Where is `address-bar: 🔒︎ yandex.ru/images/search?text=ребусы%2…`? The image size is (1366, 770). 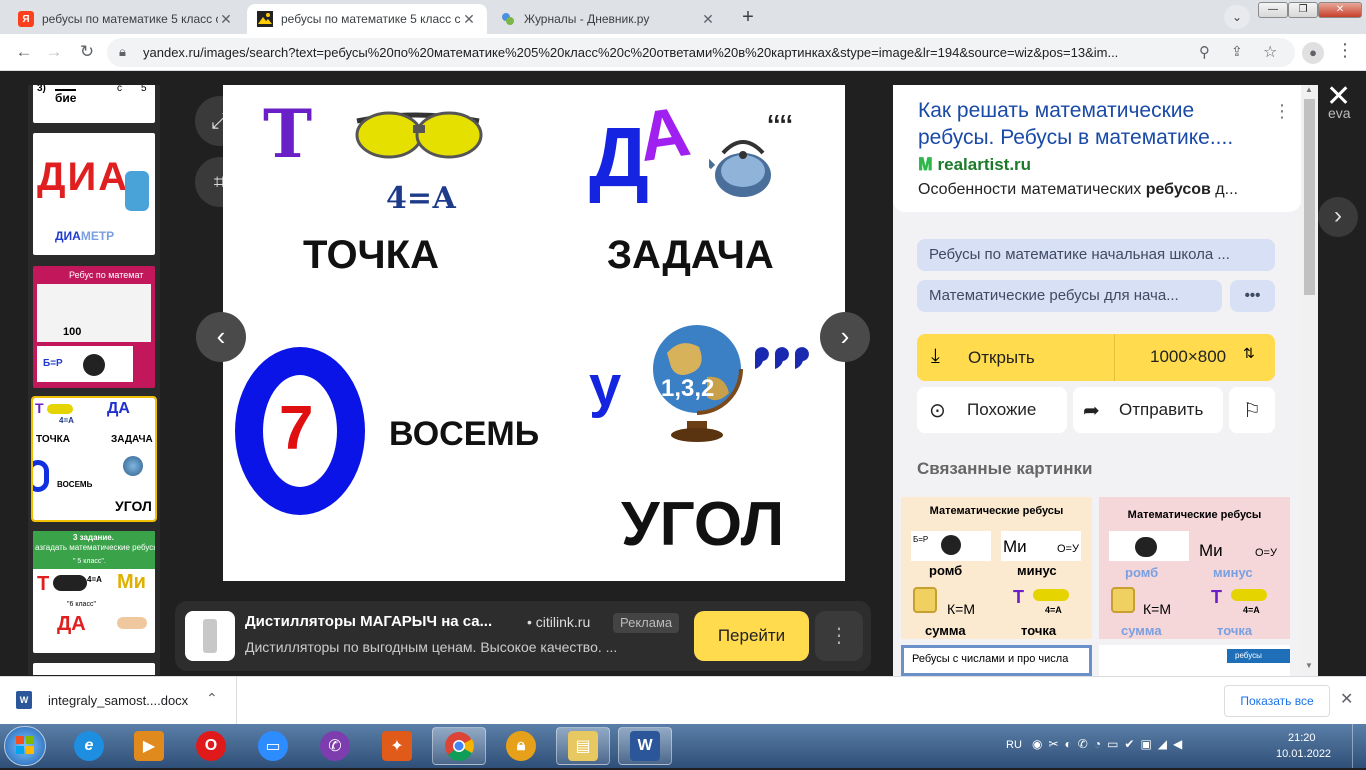 address-bar: 🔒︎ yandex.ru/images/search?text=ребусы%2… is located at coordinates (701, 52).